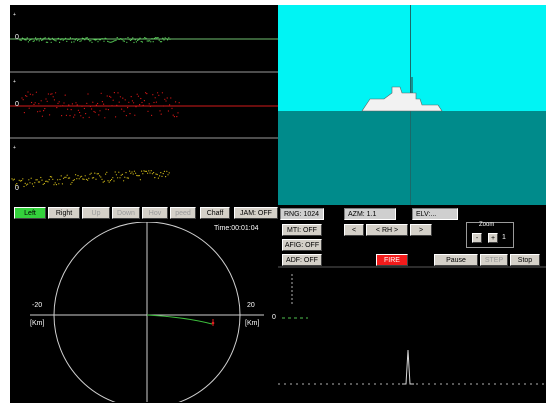  What do you see at coordinates (302, 245) in the screenshot?
I see `afig-button: AFIG: OFF` at bounding box center [302, 245].